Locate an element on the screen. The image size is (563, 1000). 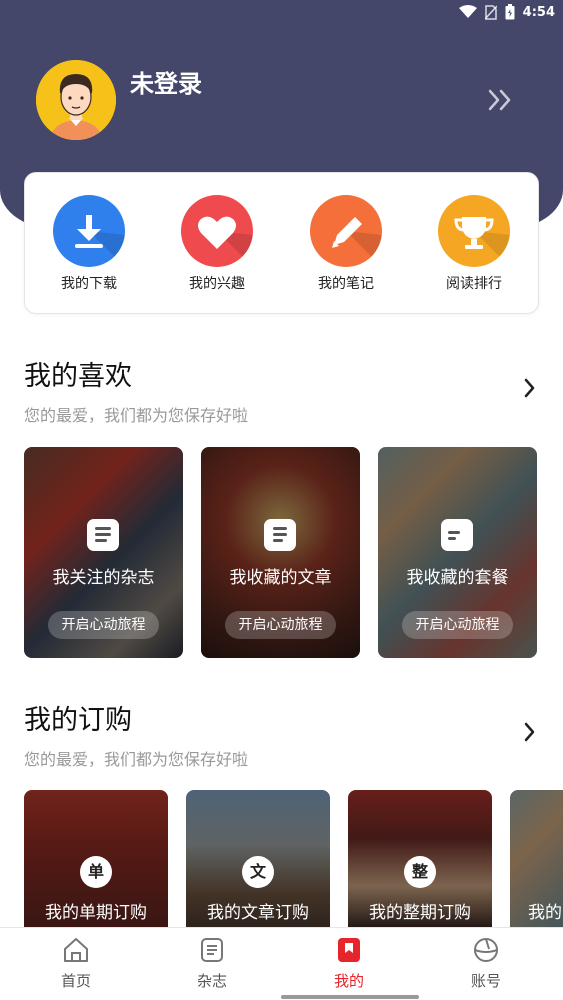
quick-actions-card: 我的下载 我的兴趣 我的笔记 阅读排行 is located at coordinates (281, 243).